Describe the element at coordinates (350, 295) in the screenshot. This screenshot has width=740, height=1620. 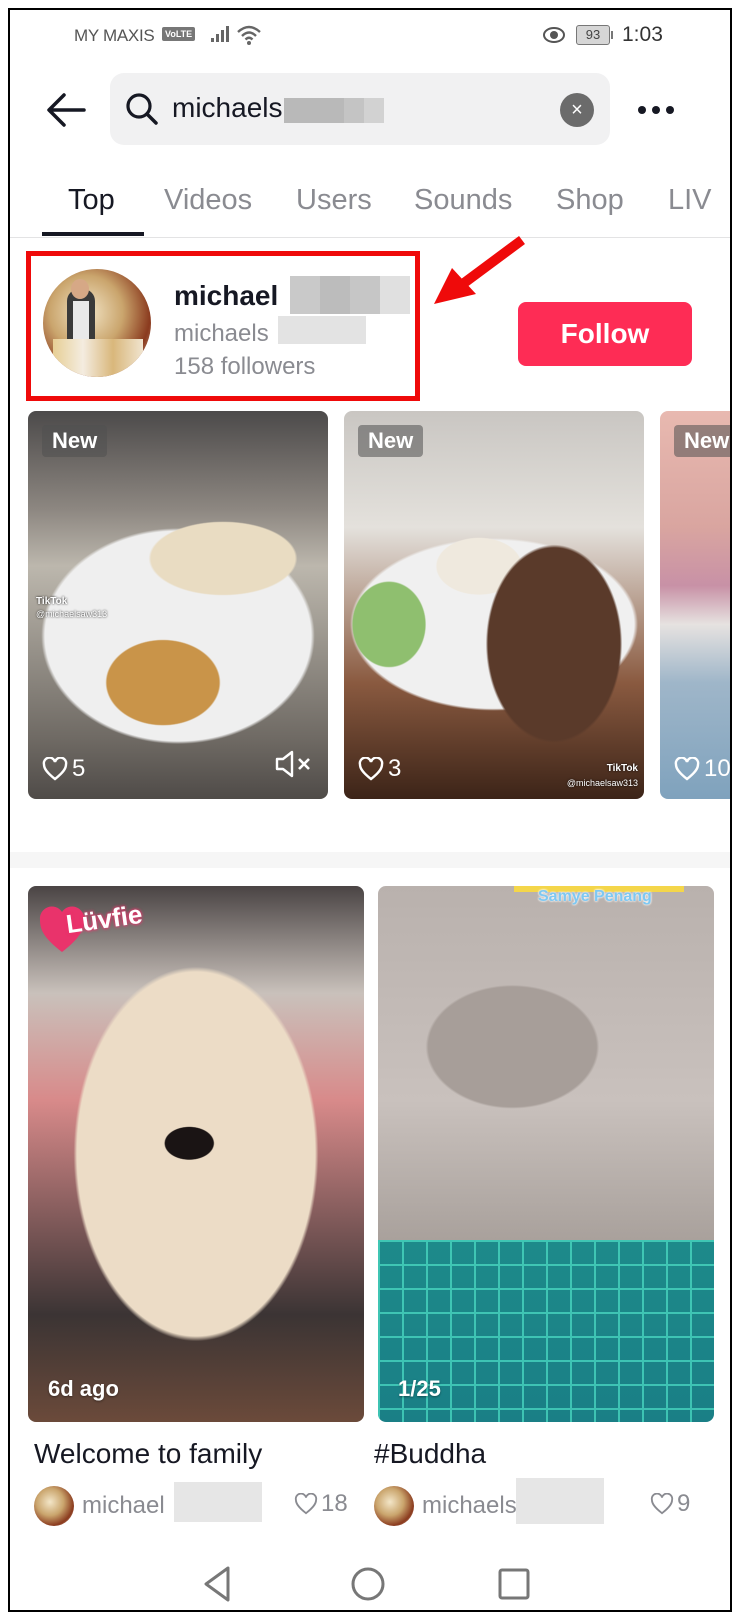
I see `redacted-name` at that location.